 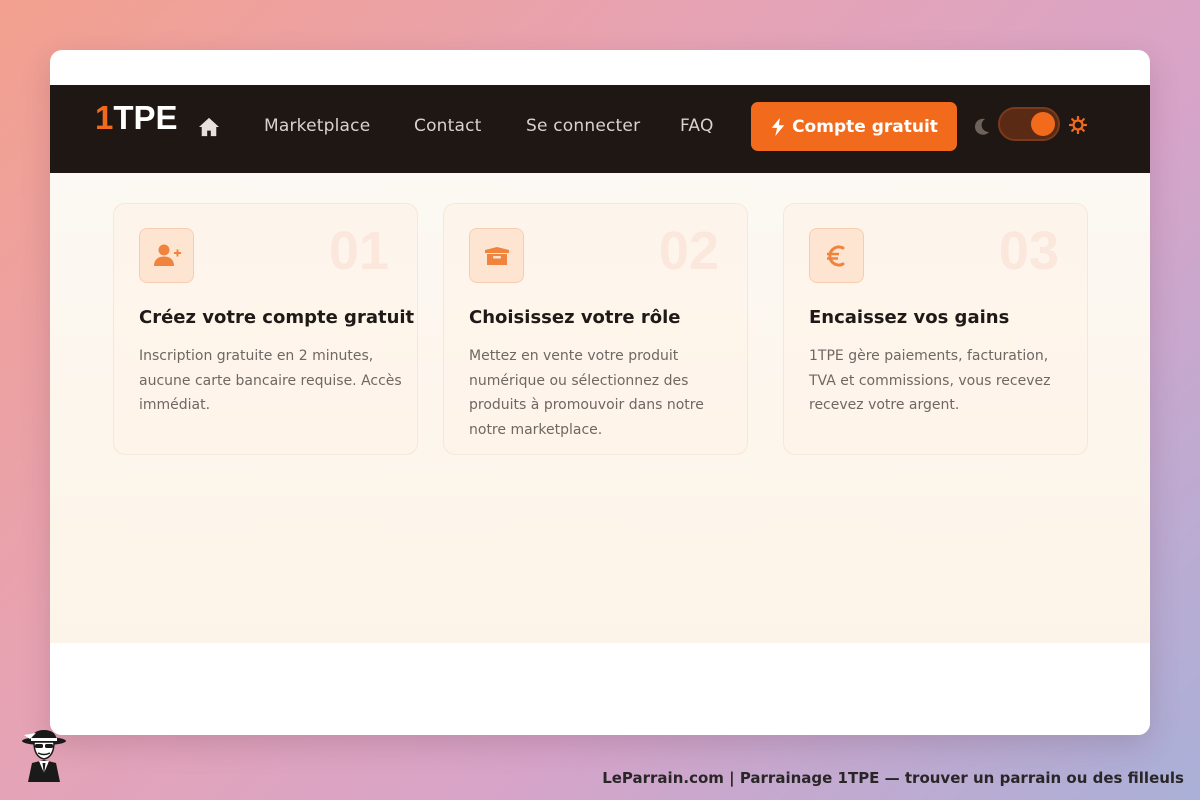 I want to click on theme-toggle, so click(x=1029, y=124).